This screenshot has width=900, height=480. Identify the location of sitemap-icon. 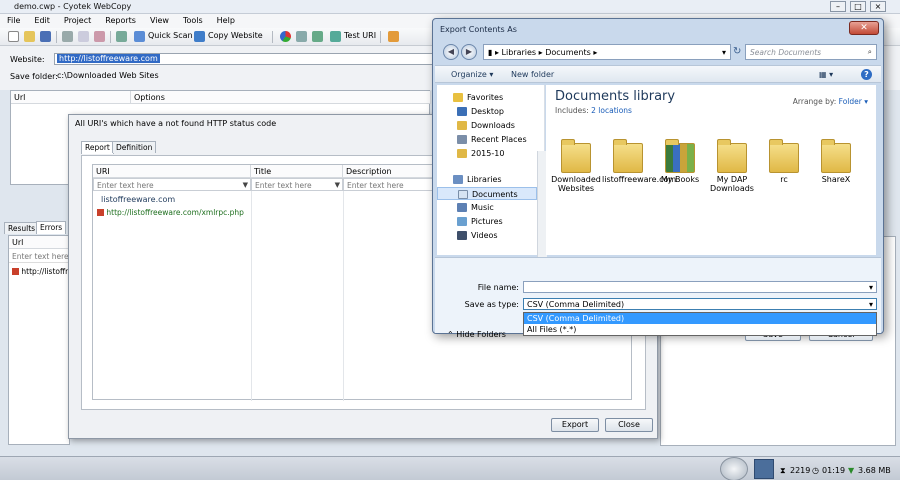
(317, 36).